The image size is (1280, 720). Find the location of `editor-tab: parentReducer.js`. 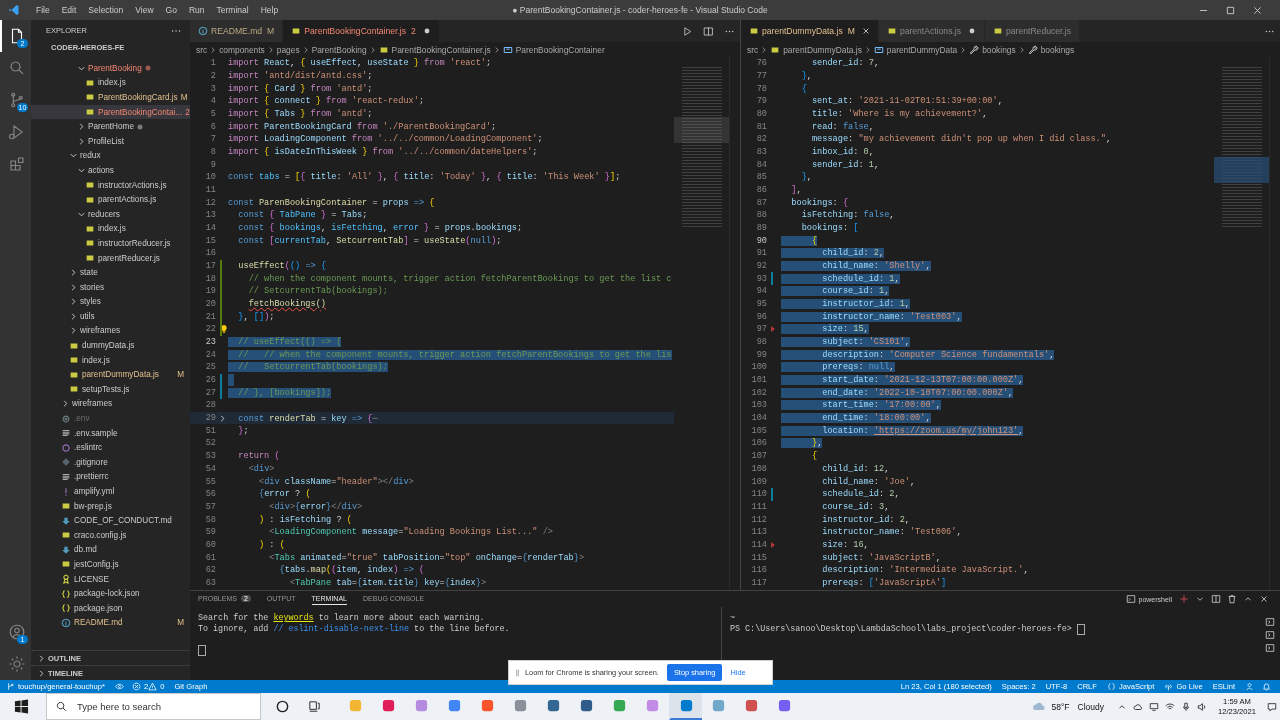

editor-tab: parentReducer.js is located at coordinates (1033, 31).